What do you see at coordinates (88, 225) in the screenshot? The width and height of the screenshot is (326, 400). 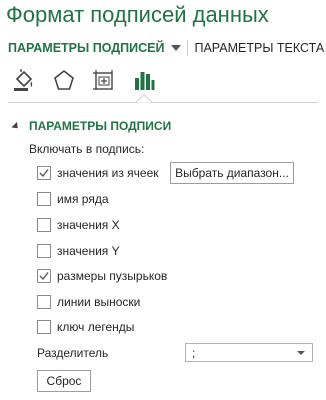 I see `option-label-x-values: значения X` at bounding box center [88, 225].